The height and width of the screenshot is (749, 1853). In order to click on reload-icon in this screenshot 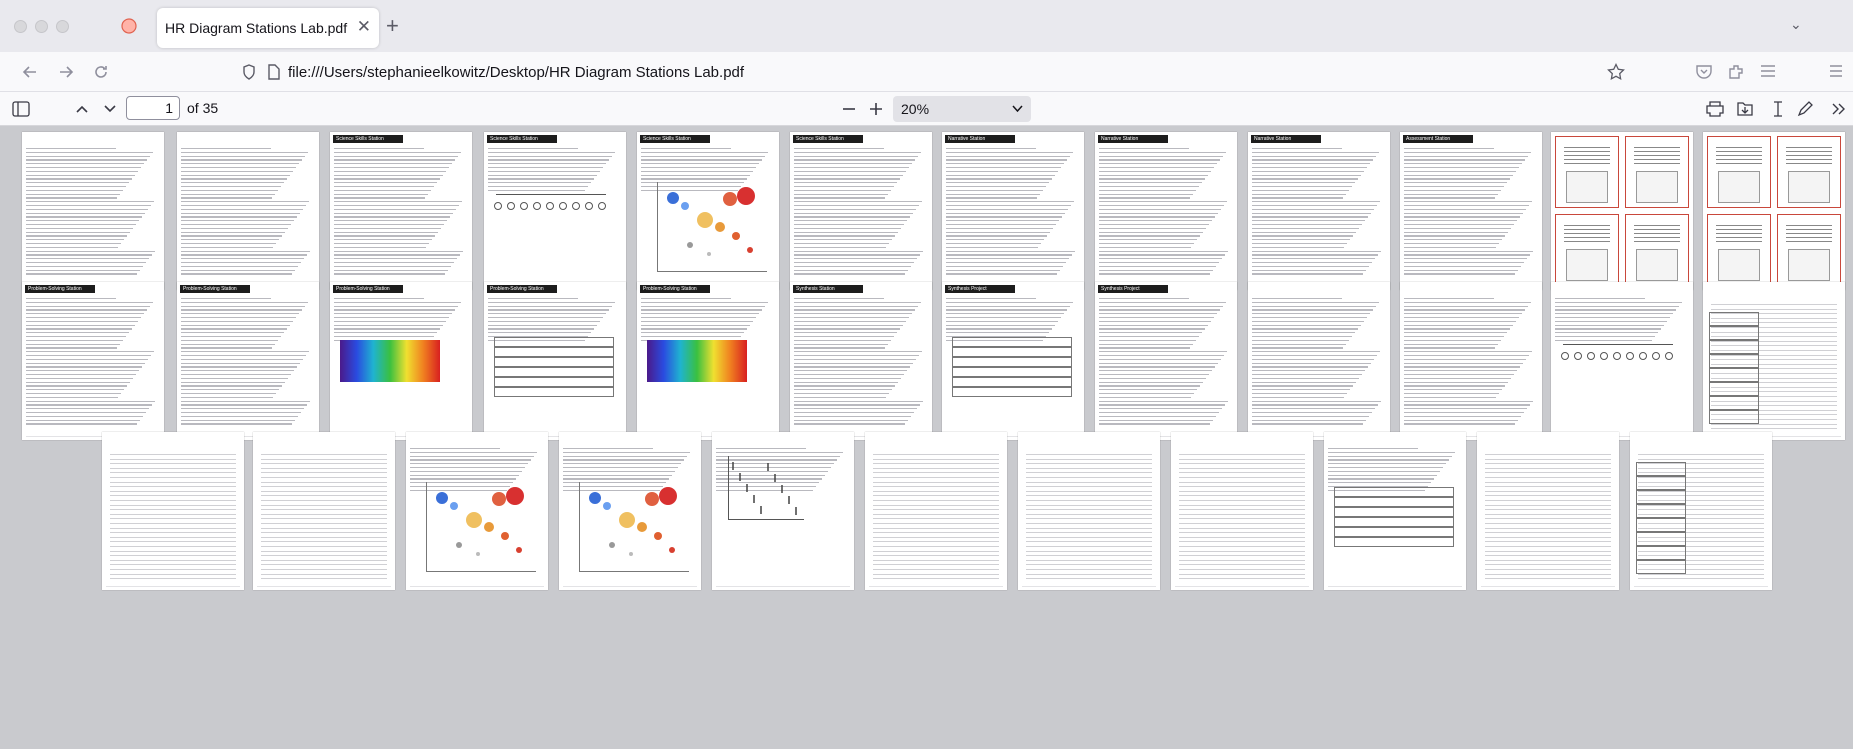, I will do `click(101, 72)`.